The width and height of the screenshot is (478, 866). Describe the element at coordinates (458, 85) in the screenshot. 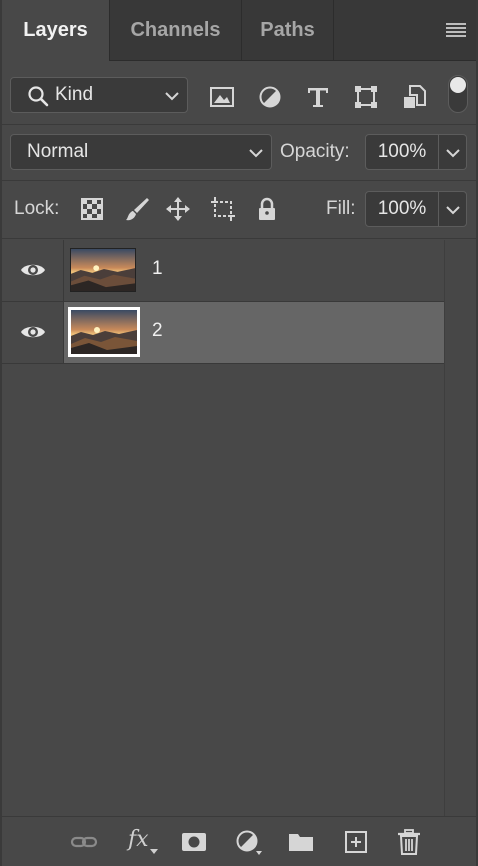

I see `toggle-knob` at that location.